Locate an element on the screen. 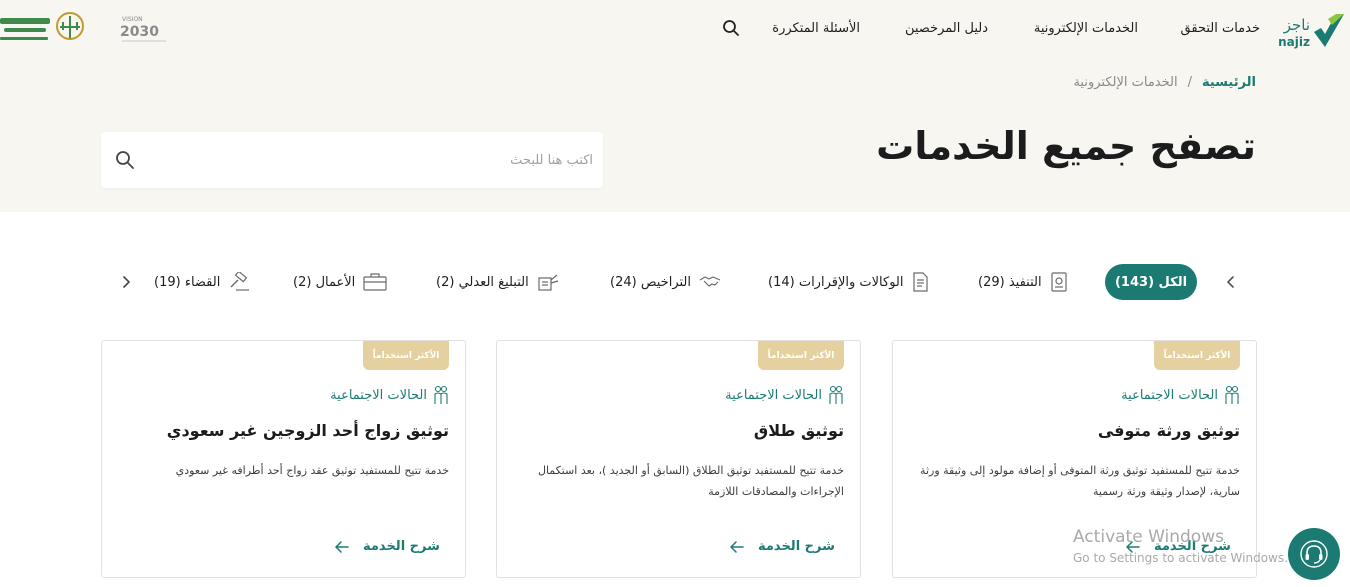 Image resolution: width=1350 pixels, height=587 pixels. gavel-icon is located at coordinates (240, 281).